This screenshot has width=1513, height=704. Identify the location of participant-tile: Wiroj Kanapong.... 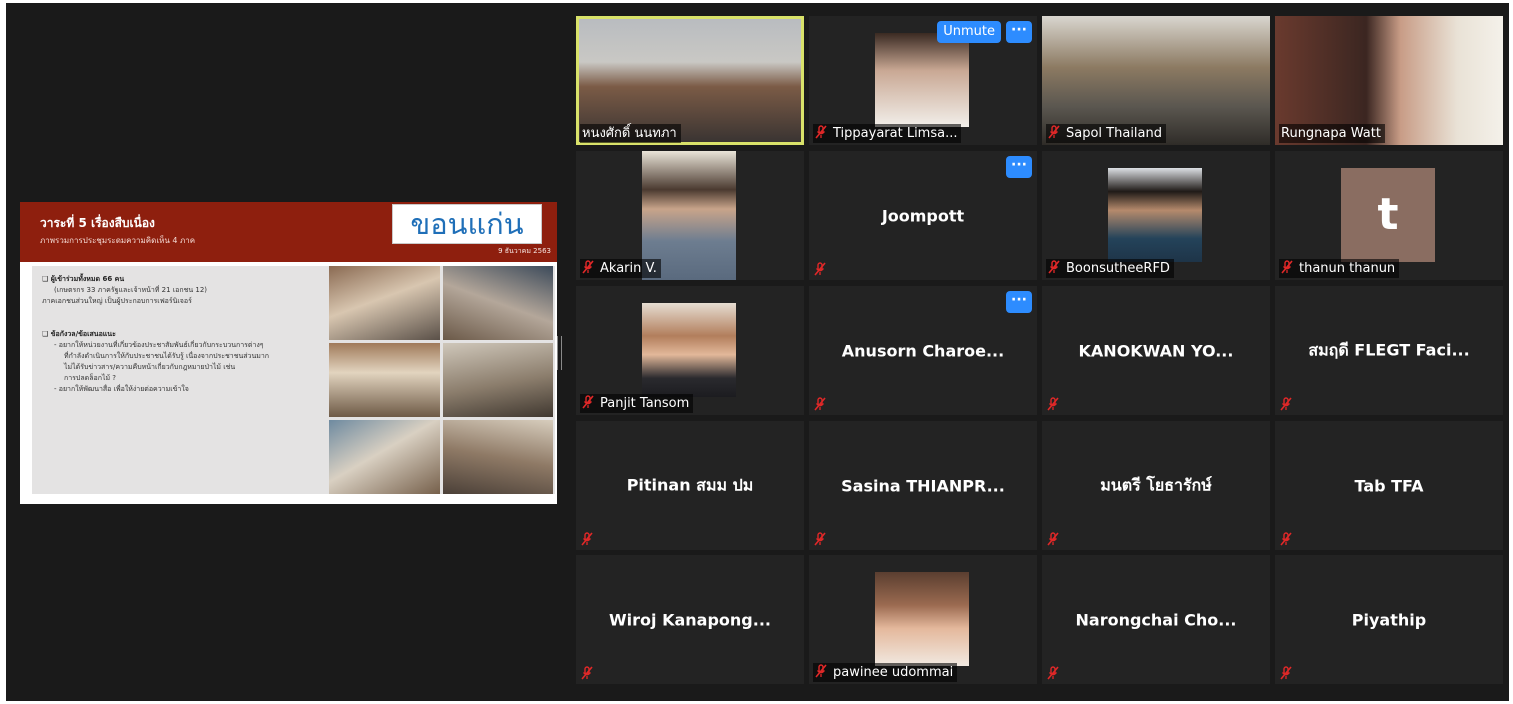
(690, 619).